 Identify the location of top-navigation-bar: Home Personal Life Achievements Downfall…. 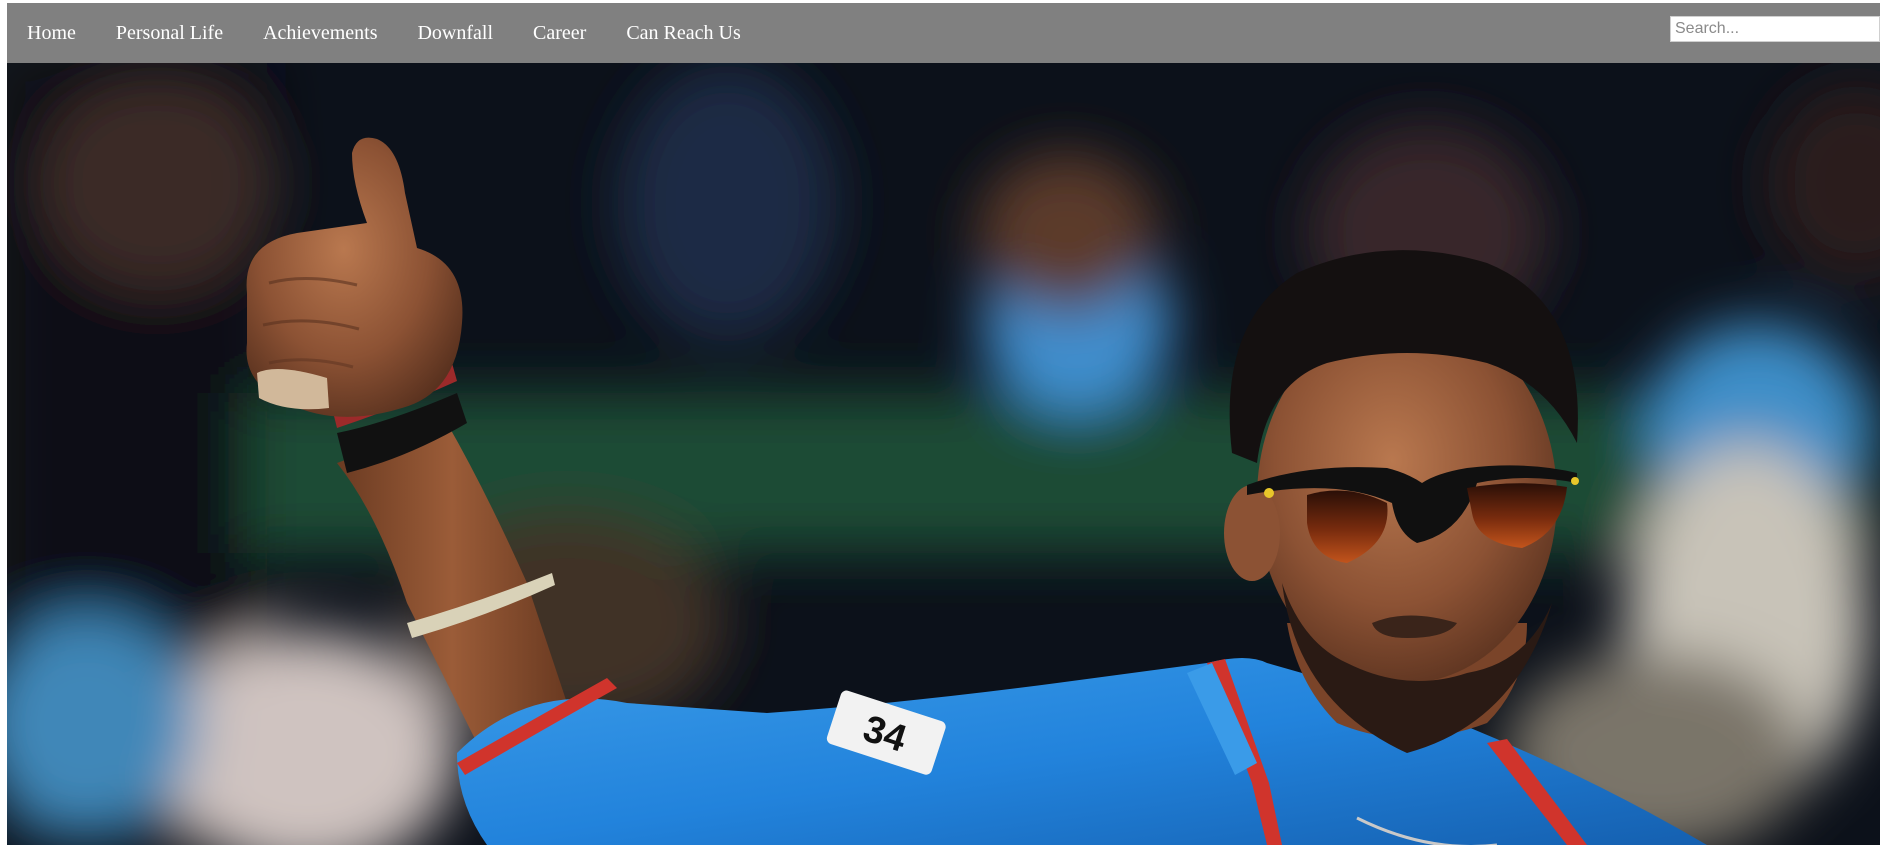
(943, 33).